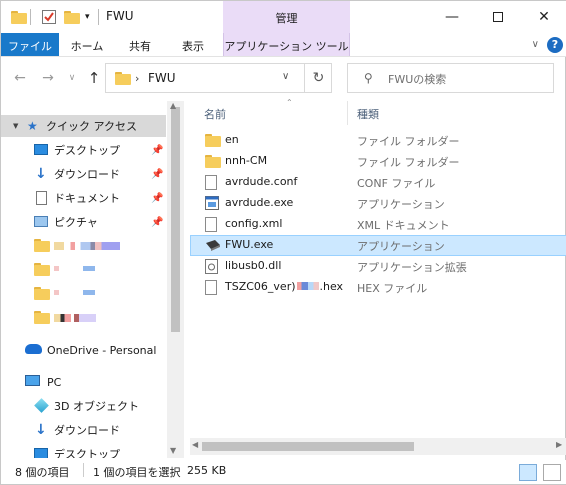  What do you see at coordinates (87, 44) in the screenshot?
I see `tab-home: ホーム` at bounding box center [87, 44].